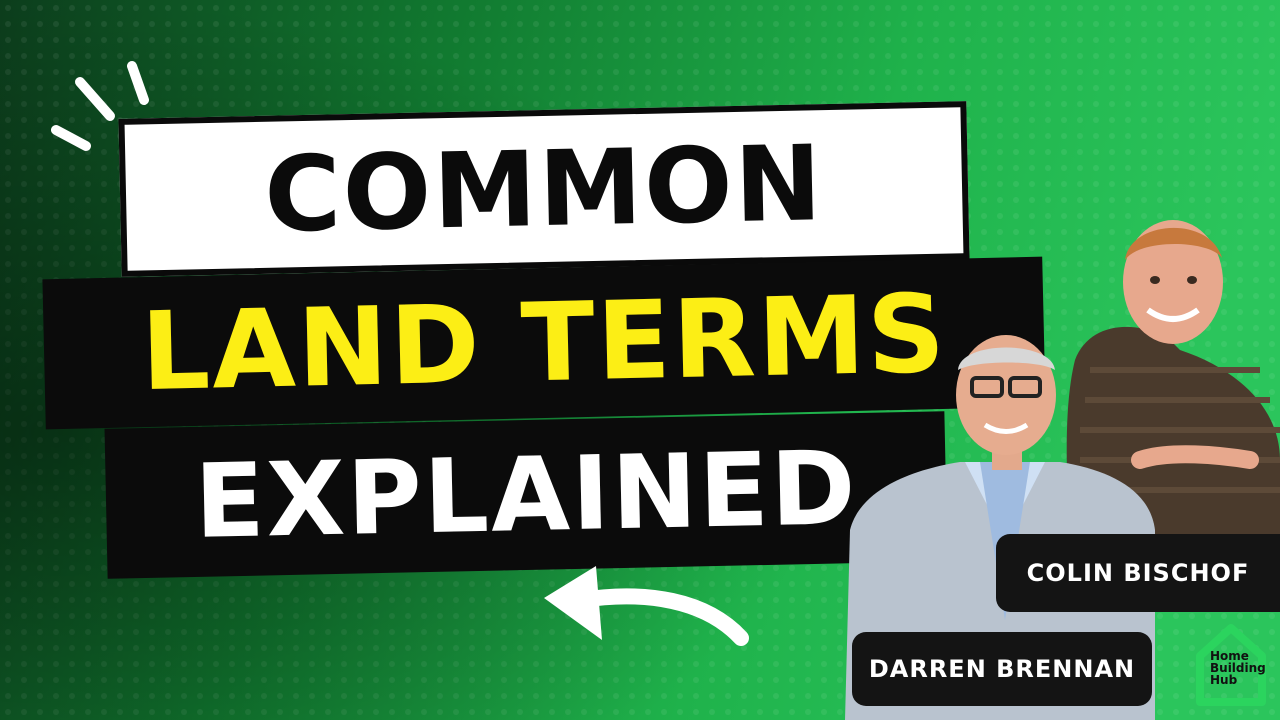  Describe the element at coordinates (544, 189) in the screenshot. I see `headline-line1: COMMON` at that location.